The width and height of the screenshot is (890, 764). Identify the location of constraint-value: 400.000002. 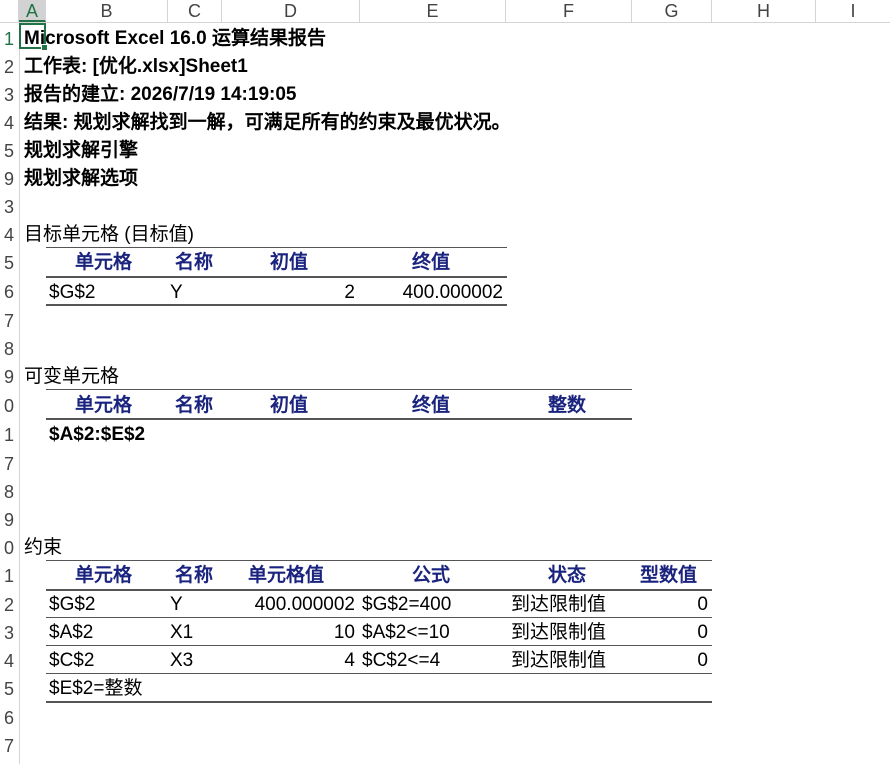
(288, 605).